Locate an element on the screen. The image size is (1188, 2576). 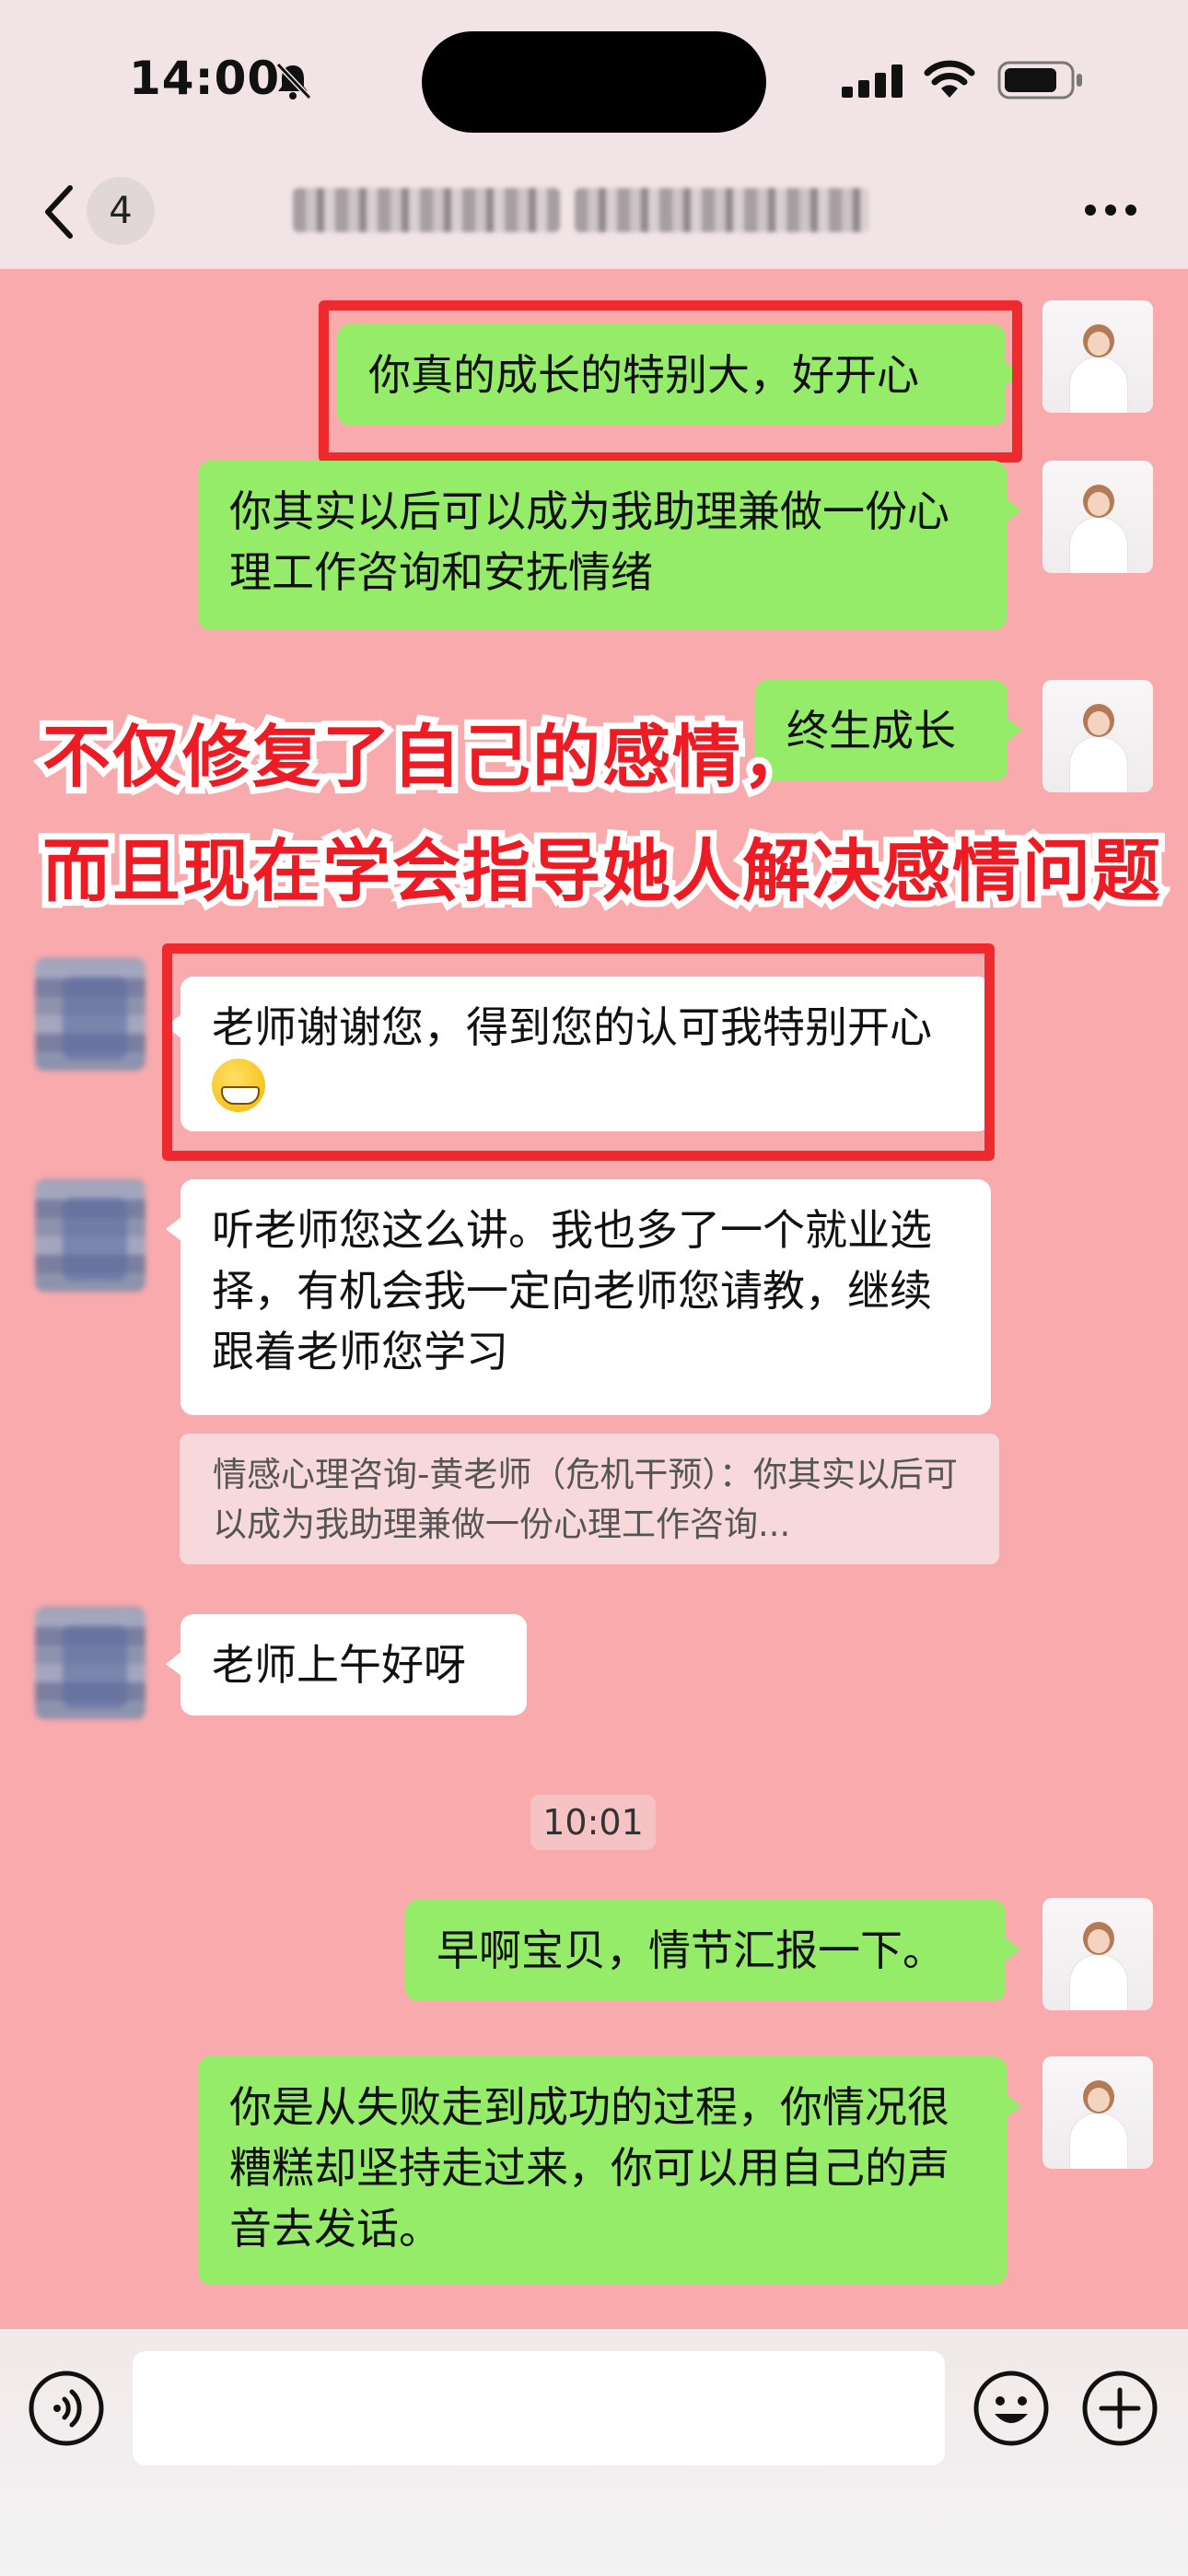
message-bubble-sent: 你其实以后可以成为我助理兼做一份心理工作咨询和安抚情绪 is located at coordinates (609, 545).